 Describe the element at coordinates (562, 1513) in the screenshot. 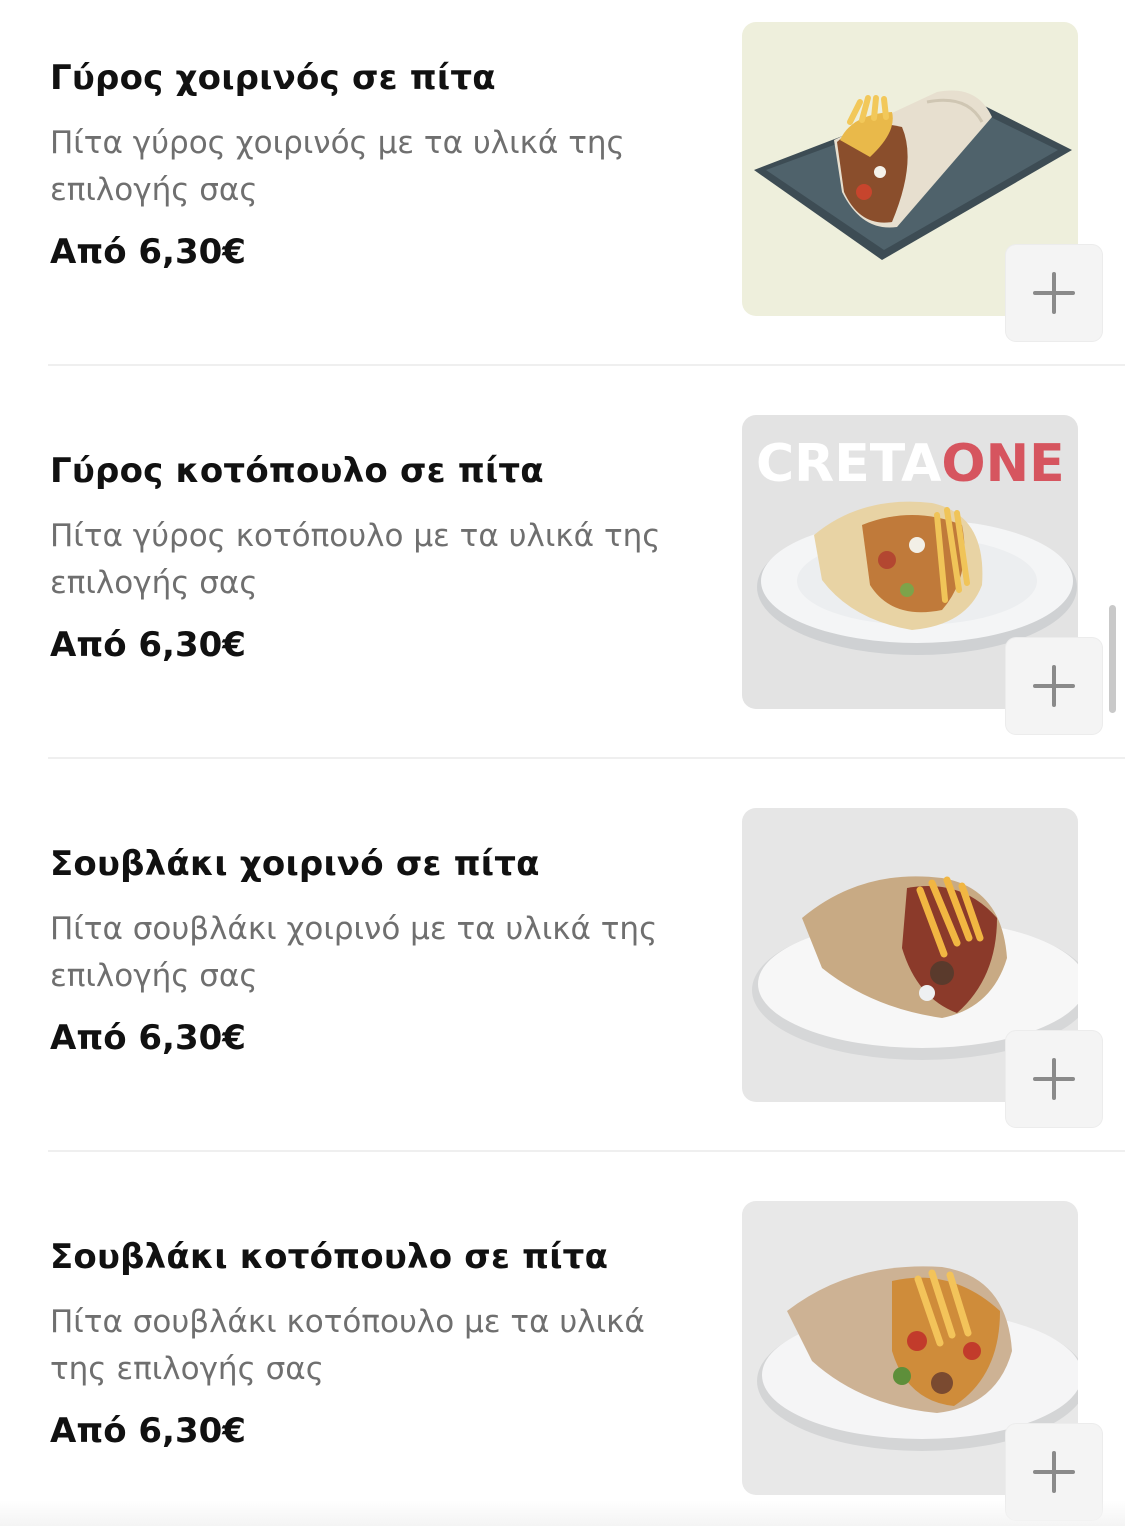

I see `bottom-fade` at that location.